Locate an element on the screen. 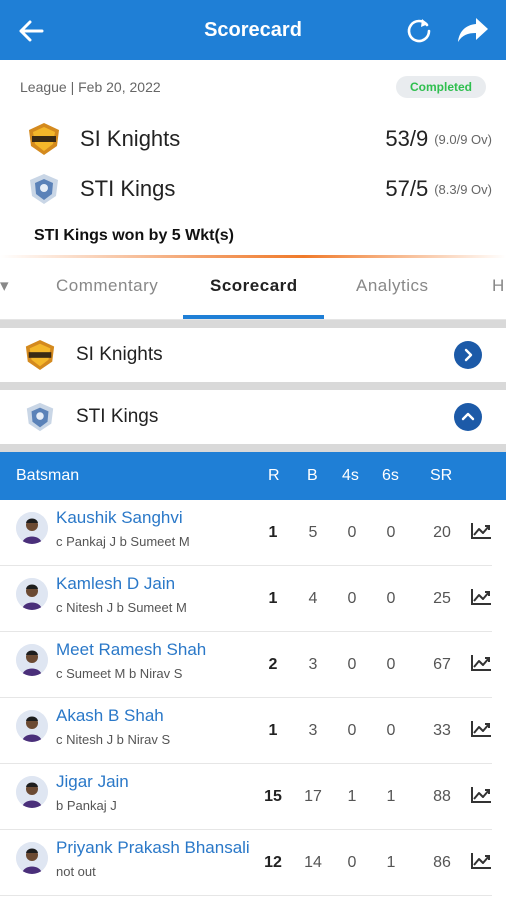 This screenshot has height=900, width=506. batsman-name: Kamlesh D Jain is located at coordinates (115, 584).